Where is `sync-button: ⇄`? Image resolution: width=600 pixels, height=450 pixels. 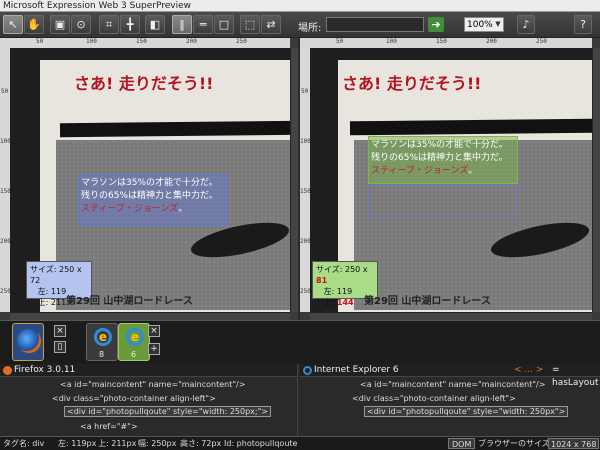 sync-button: ⇄ is located at coordinates (271, 24).